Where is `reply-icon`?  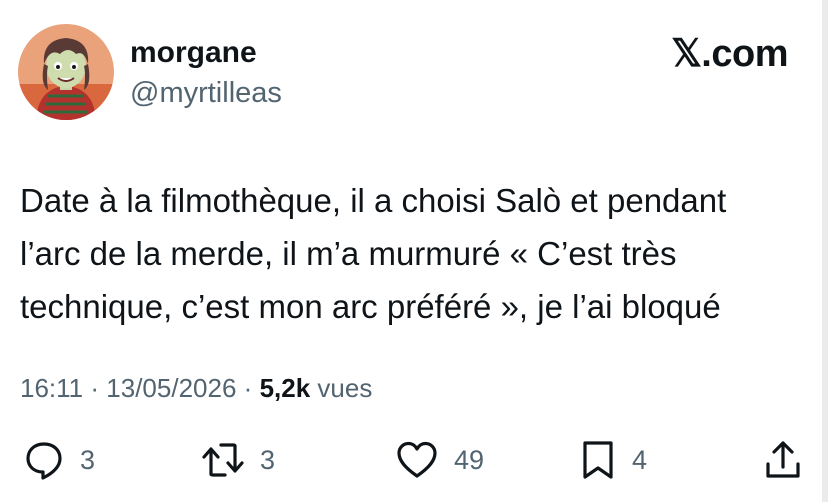 reply-icon is located at coordinates (44, 461).